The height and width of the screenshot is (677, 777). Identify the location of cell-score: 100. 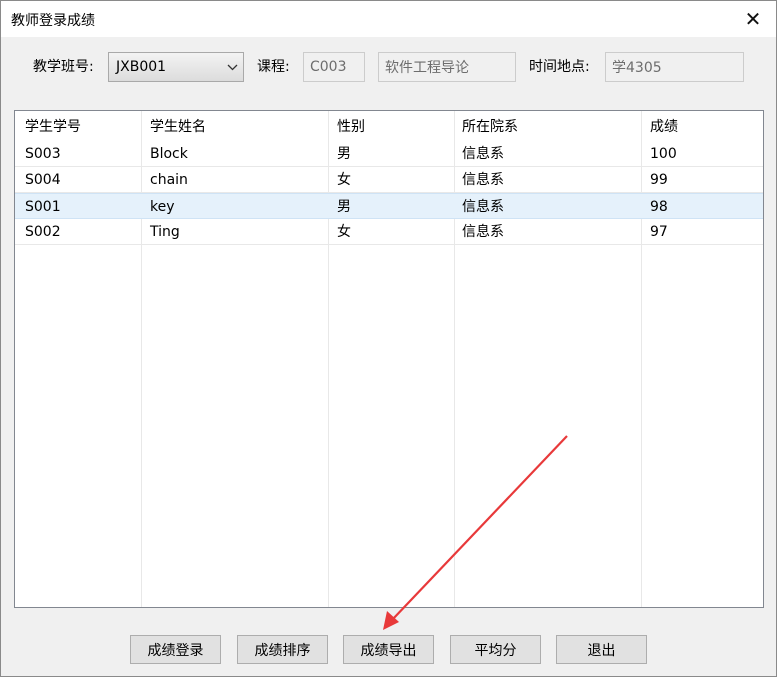
(663, 154).